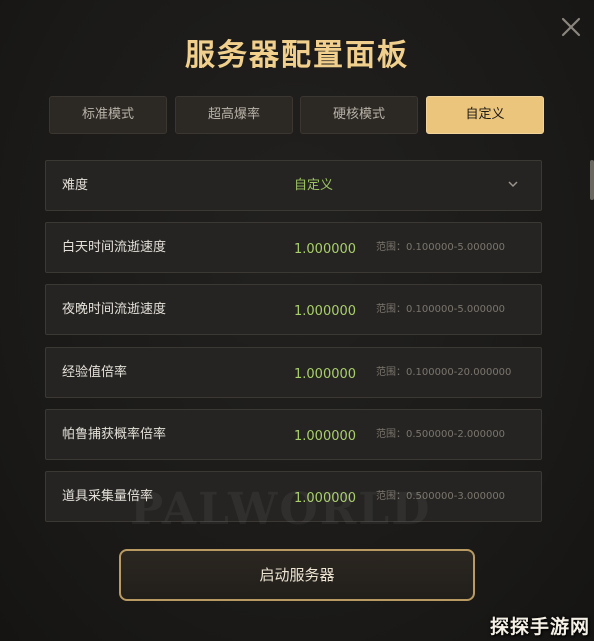  Describe the element at coordinates (485, 115) in the screenshot. I see `tab-custom: 自定义` at that location.